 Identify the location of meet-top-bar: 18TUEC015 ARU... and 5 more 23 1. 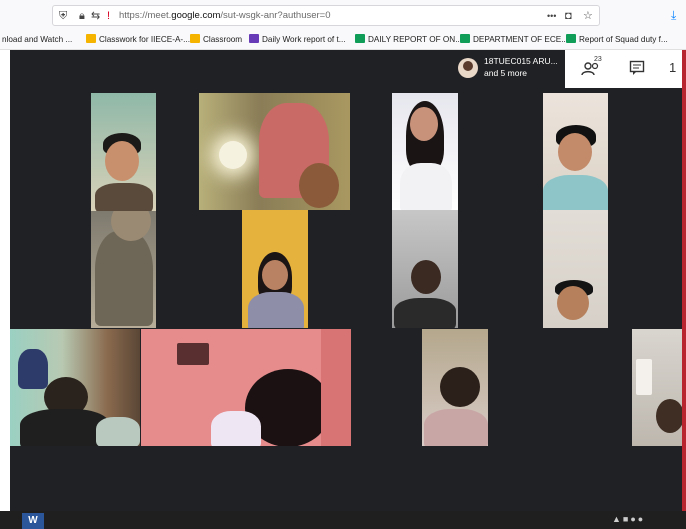
(348, 69).